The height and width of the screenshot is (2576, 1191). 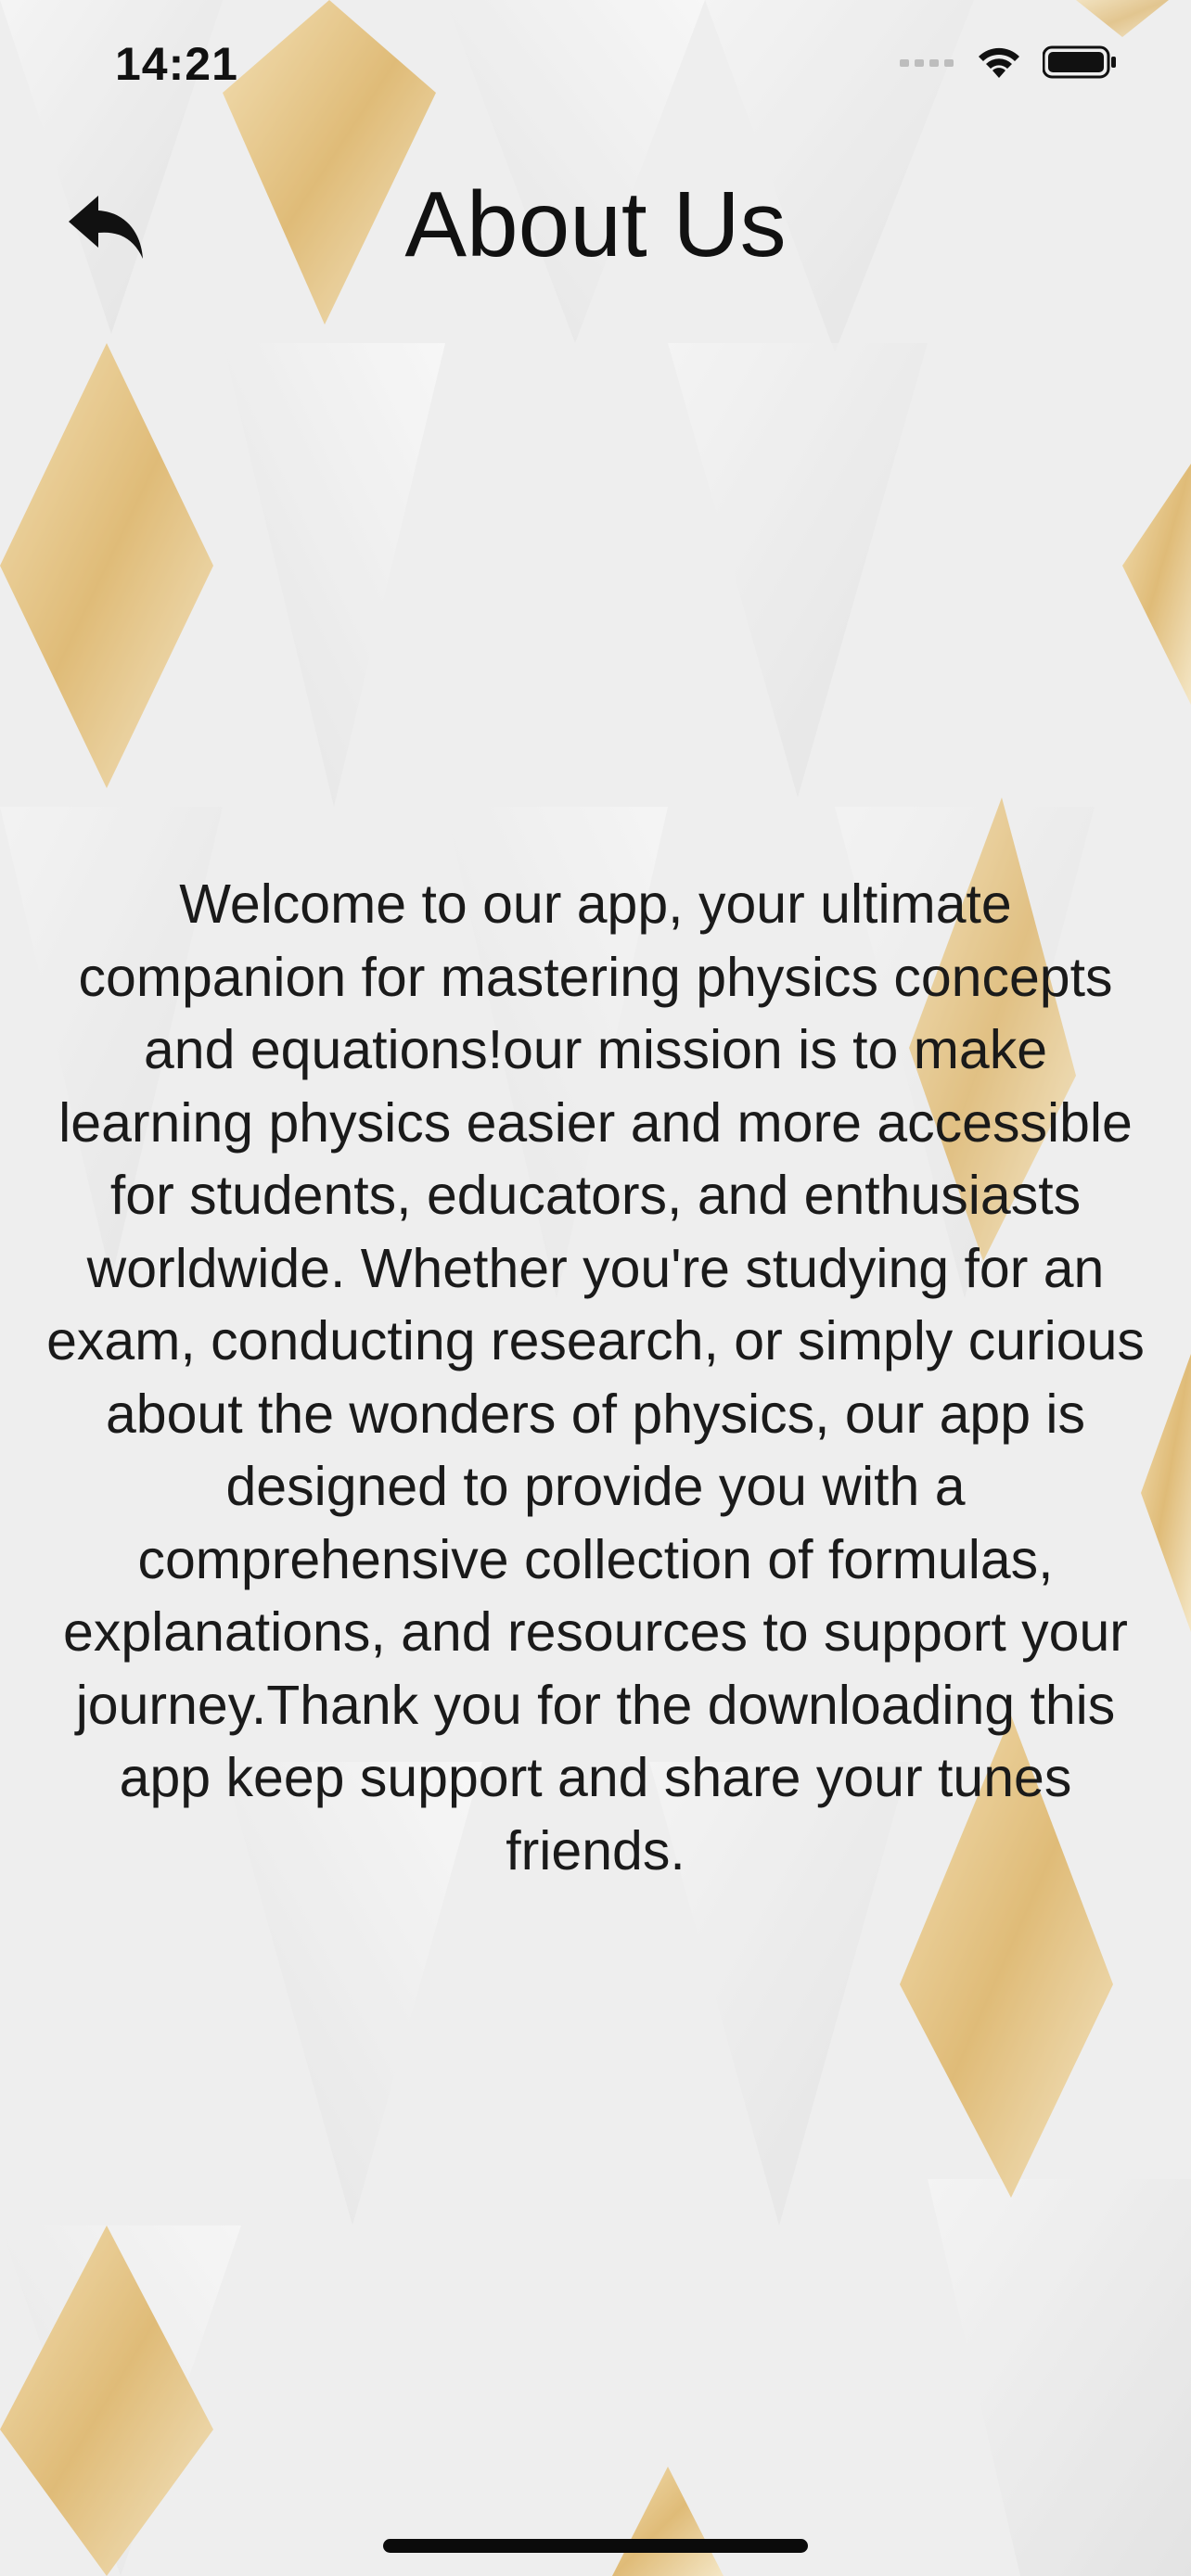 What do you see at coordinates (177, 64) in the screenshot?
I see `status-time: 14:21` at bounding box center [177, 64].